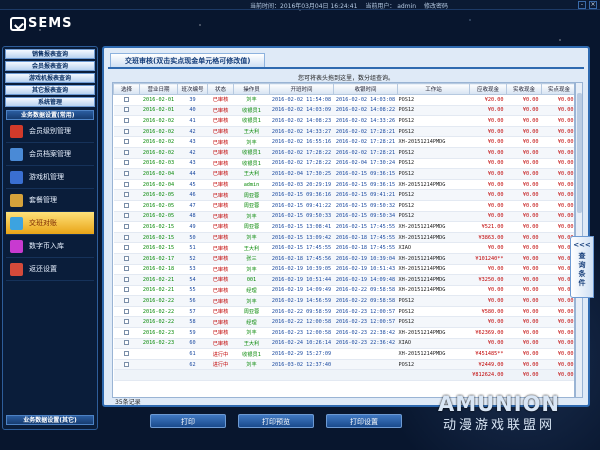 The width and height of the screenshot is (600, 450). Describe the element at coordinates (593, 5) in the screenshot. I see `close-button: ×` at that location.